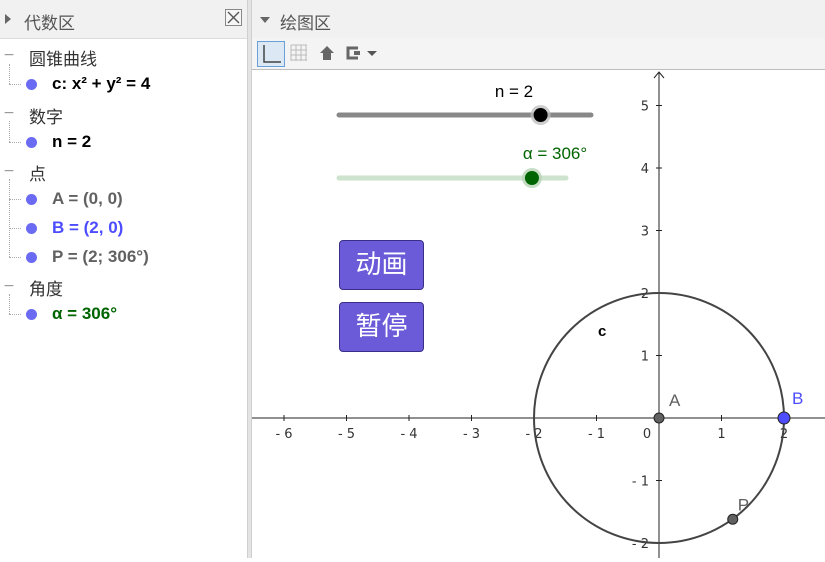 This screenshot has height=562, width=825. I want to click on category-numbers: 数字, so click(46, 115).